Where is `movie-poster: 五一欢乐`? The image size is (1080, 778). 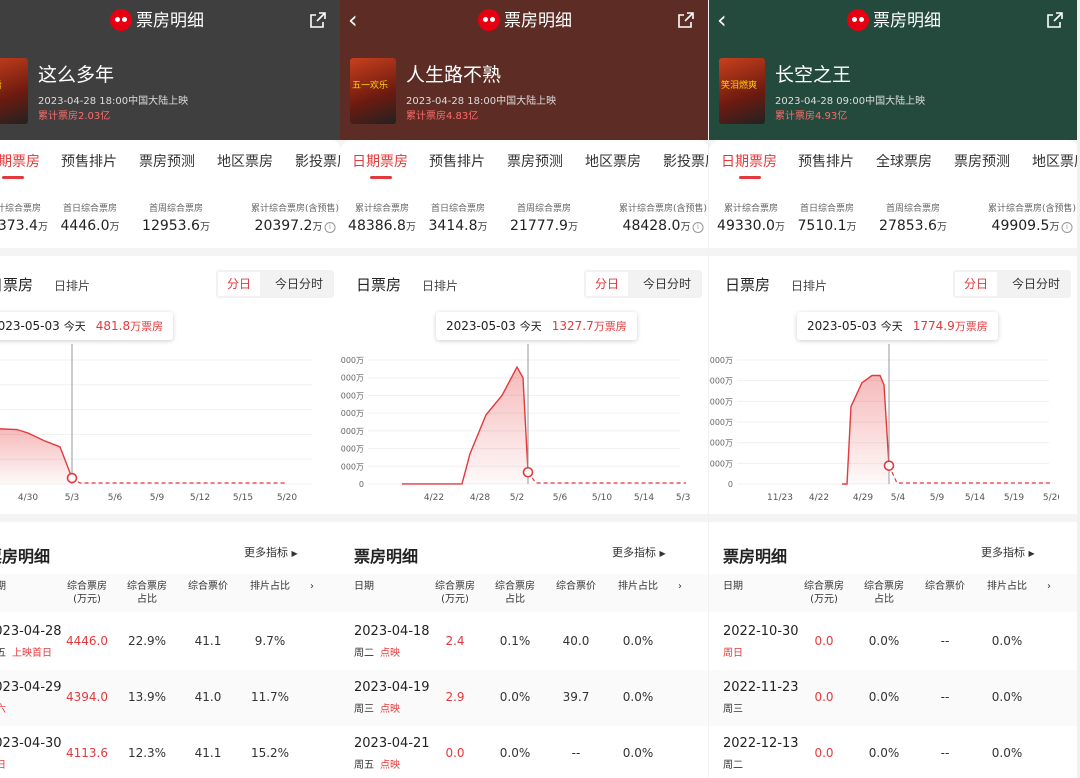 movie-poster: 五一欢乐 is located at coordinates (373, 91).